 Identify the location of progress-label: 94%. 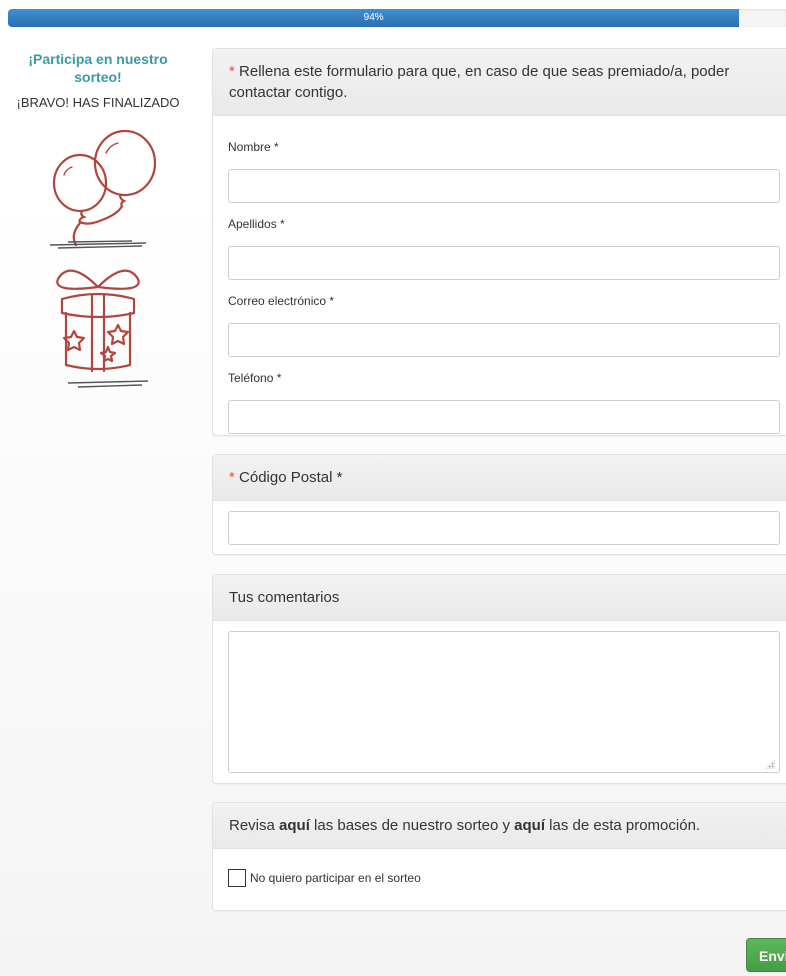
(373, 17).